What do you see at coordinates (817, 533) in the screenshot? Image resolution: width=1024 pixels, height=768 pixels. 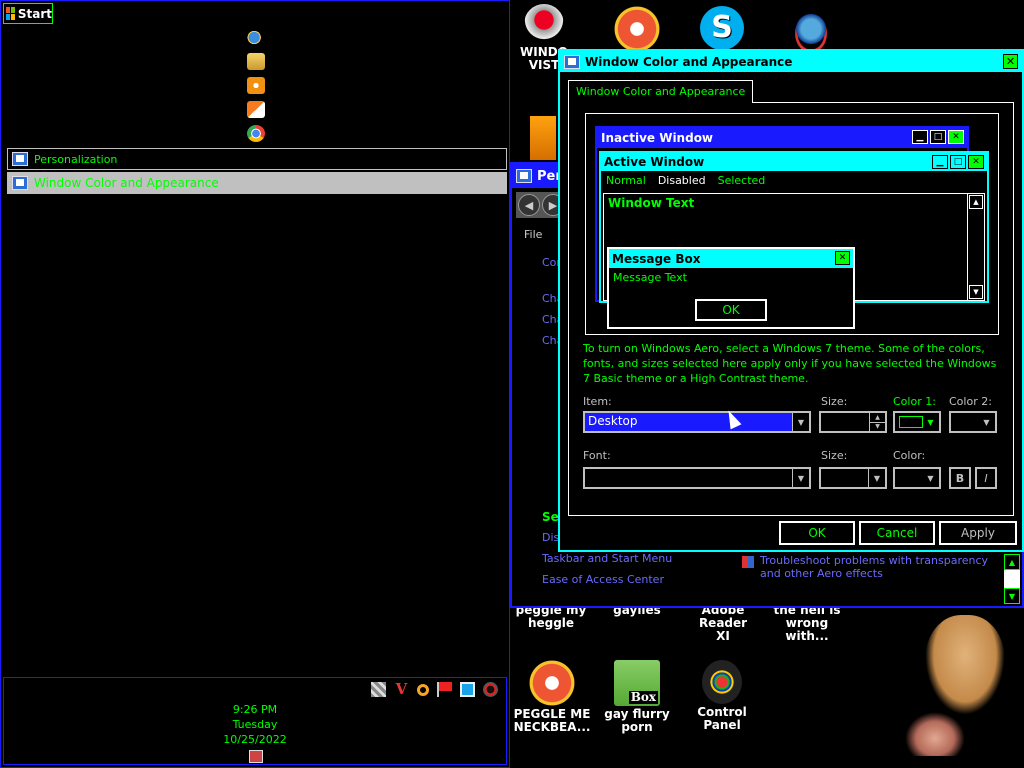 I see `ok-button: OK` at bounding box center [817, 533].